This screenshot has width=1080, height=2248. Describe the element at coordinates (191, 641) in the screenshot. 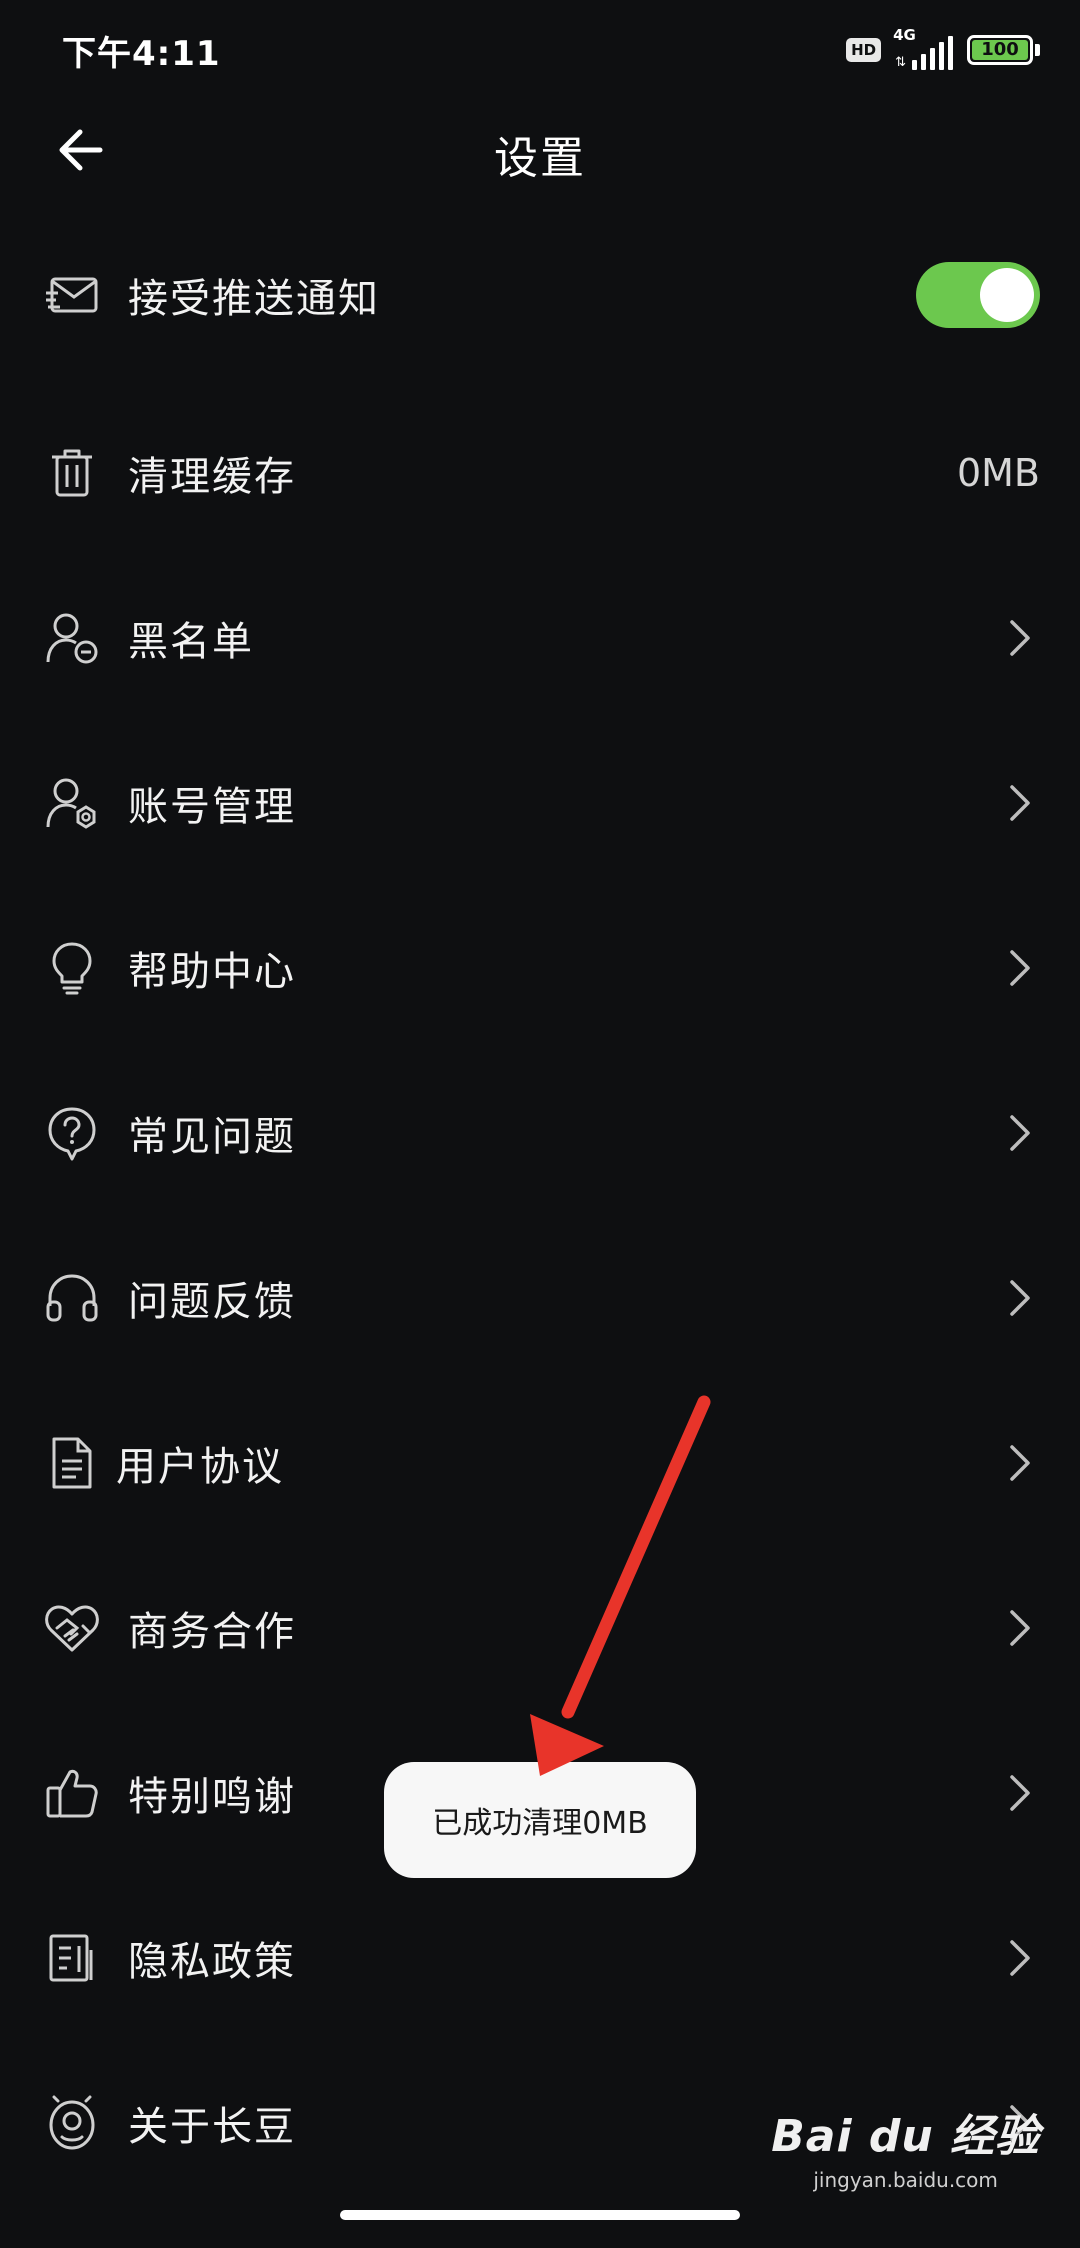

I see `blacklist-label: 黑名单` at that location.